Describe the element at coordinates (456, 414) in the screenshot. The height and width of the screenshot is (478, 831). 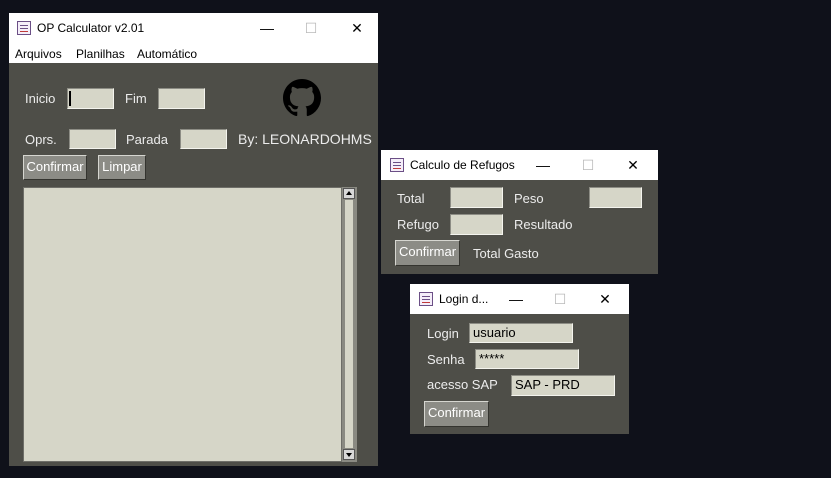
I see `login-confirmar-button: Confirmar` at that location.